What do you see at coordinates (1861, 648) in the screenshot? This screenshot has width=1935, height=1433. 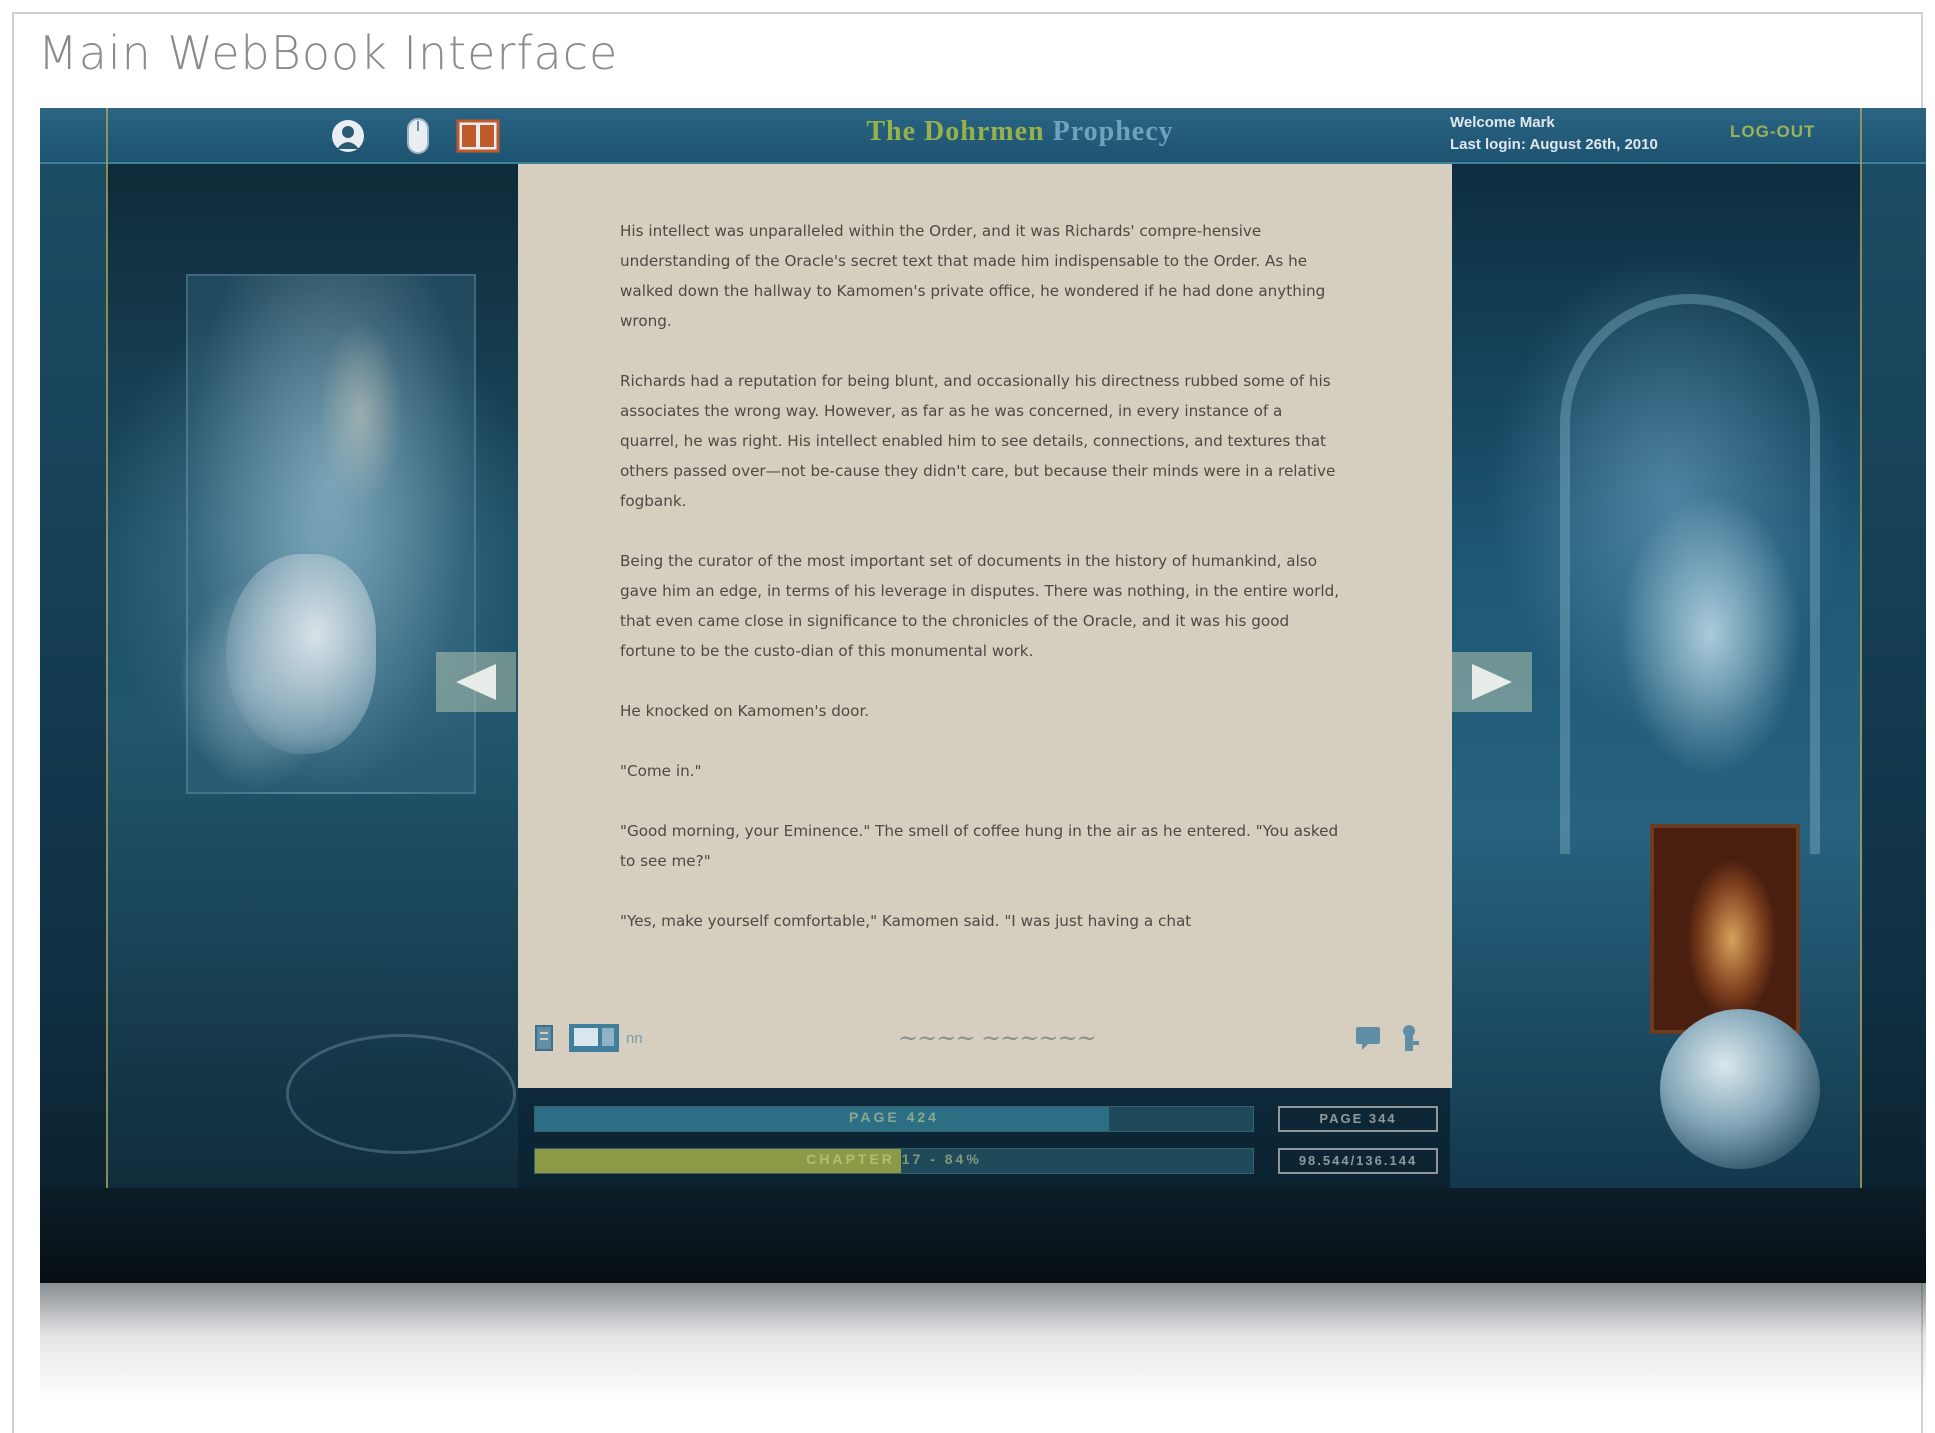 I see `right-border-line` at bounding box center [1861, 648].